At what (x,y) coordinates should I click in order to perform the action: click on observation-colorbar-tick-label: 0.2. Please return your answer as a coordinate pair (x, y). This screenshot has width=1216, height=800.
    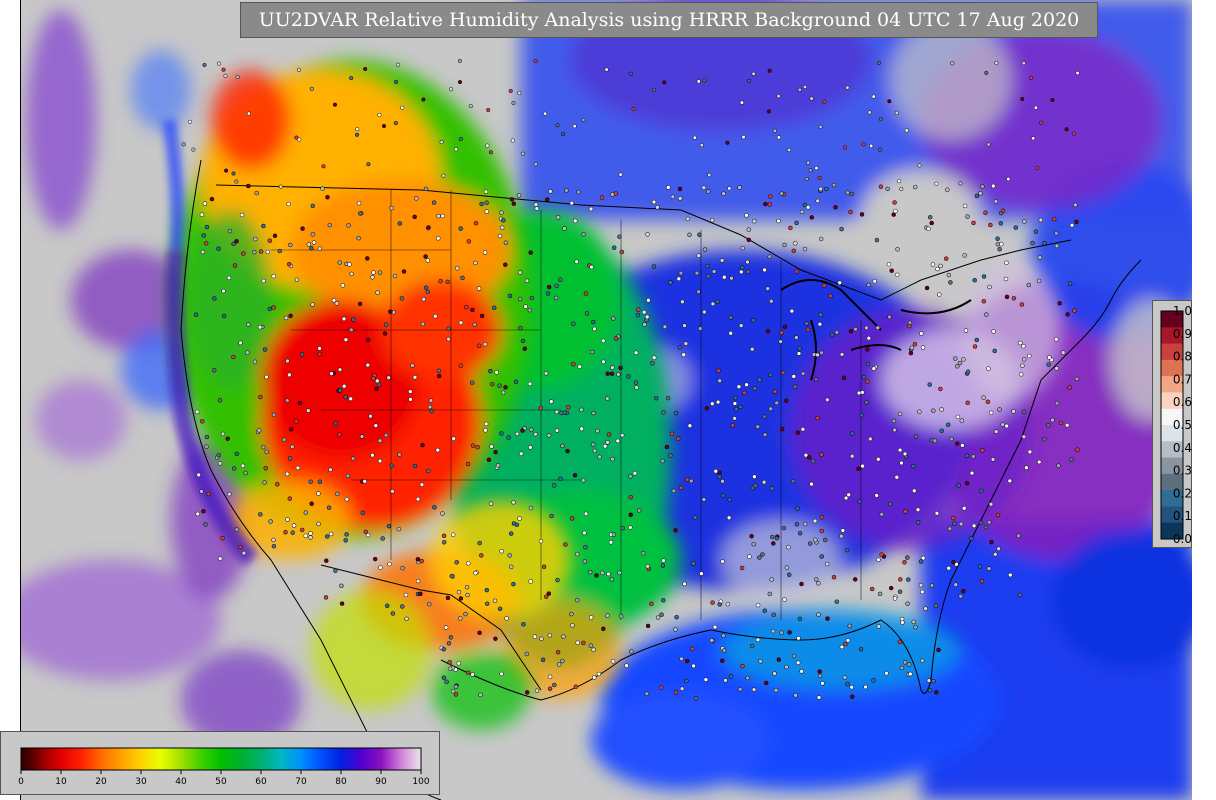
    Looking at the image, I should click on (1182, 493).